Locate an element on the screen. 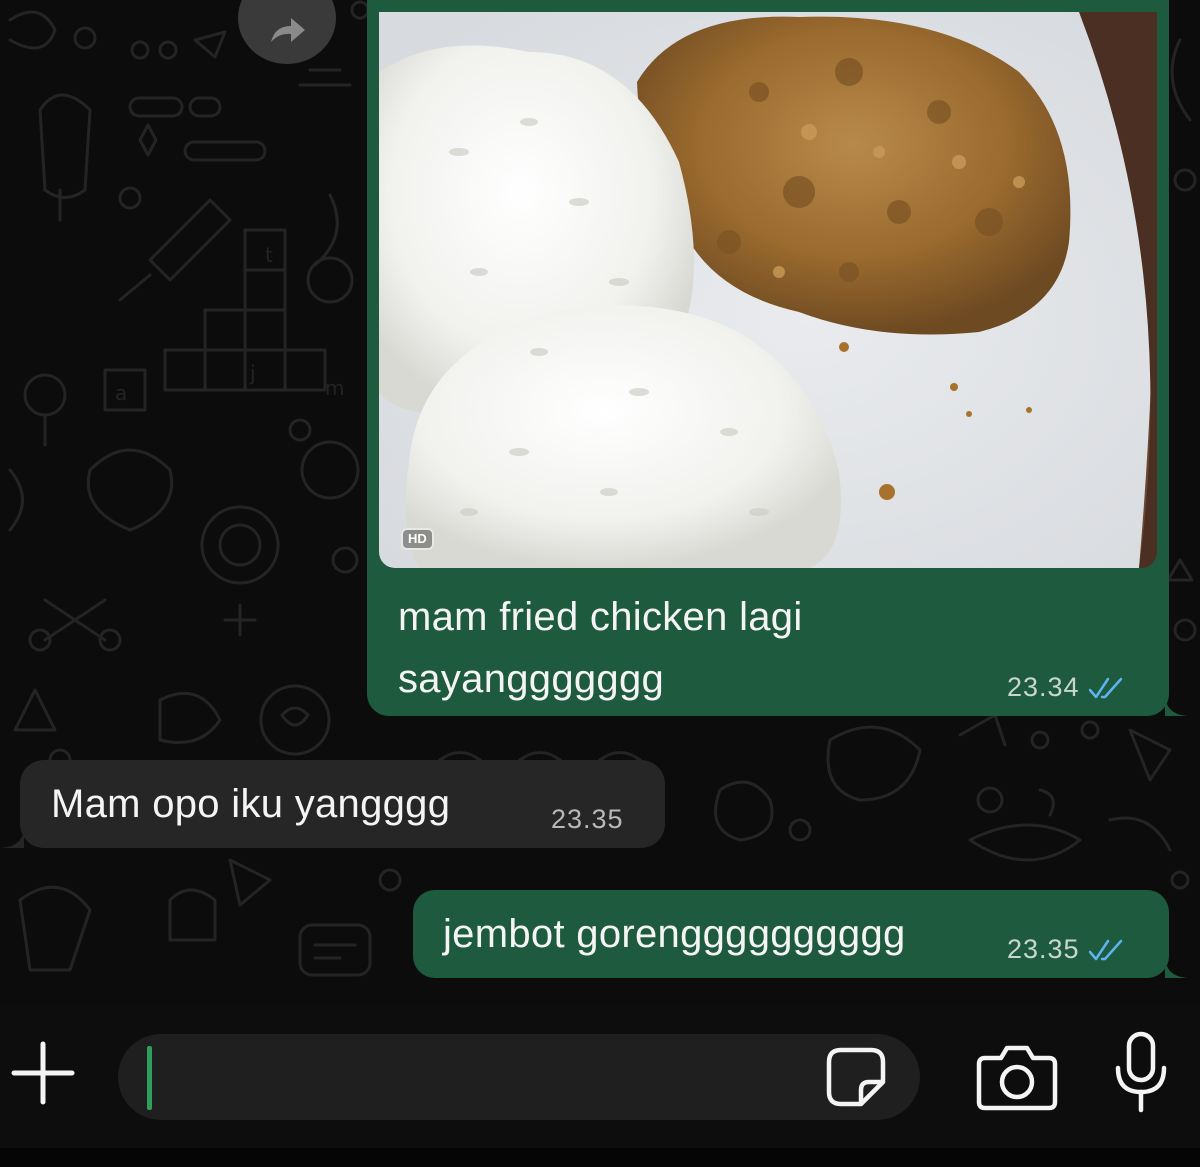 The image size is (1200, 1167). sticker-icon is located at coordinates (856, 1077).